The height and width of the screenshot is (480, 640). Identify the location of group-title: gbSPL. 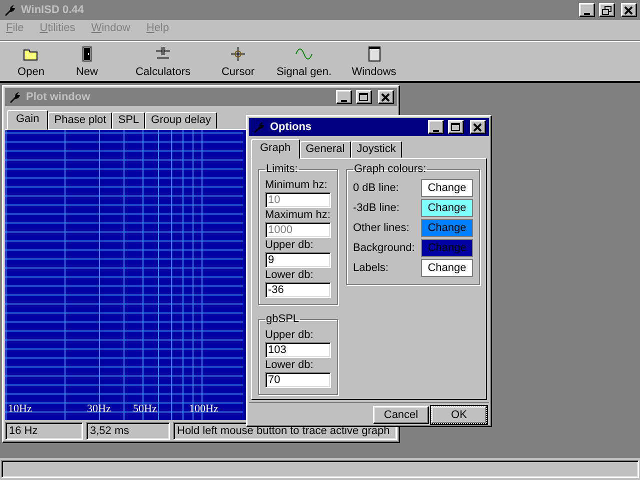
(282, 319).